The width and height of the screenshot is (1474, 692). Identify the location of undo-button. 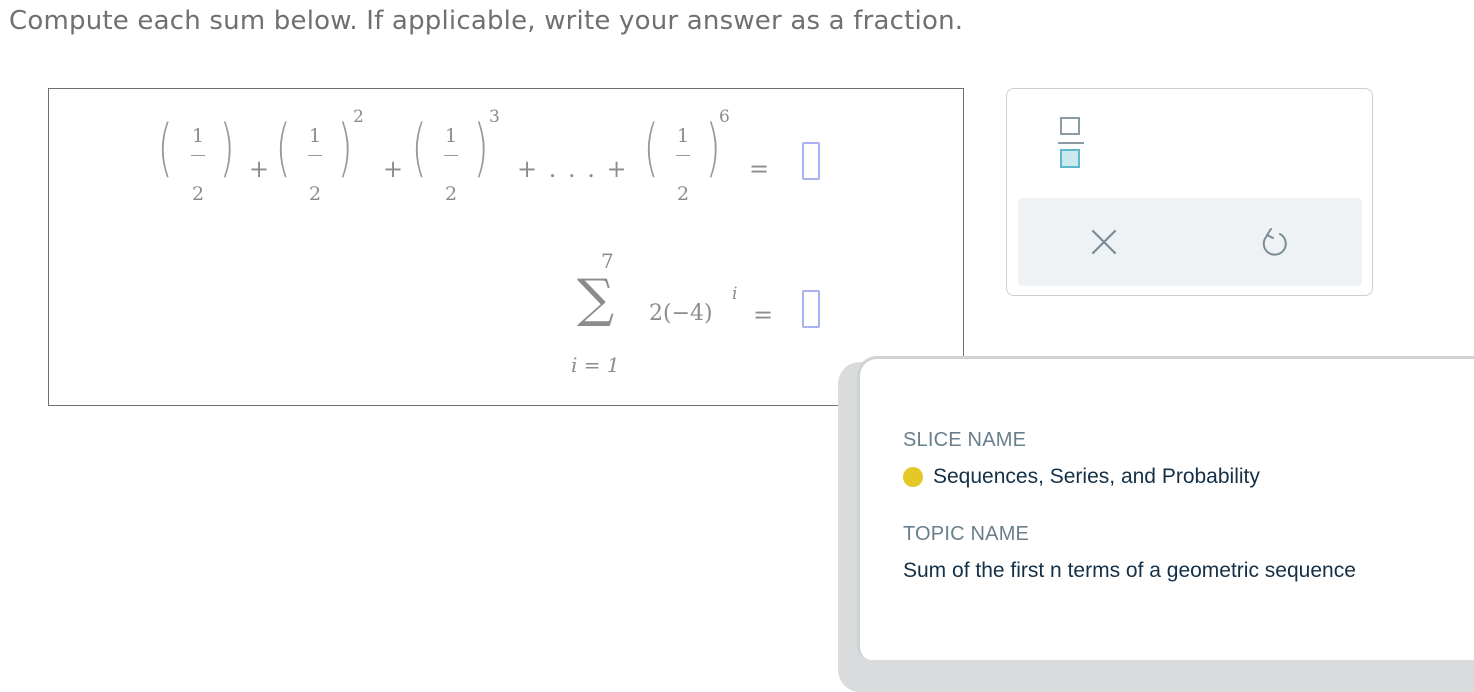
(1274, 242).